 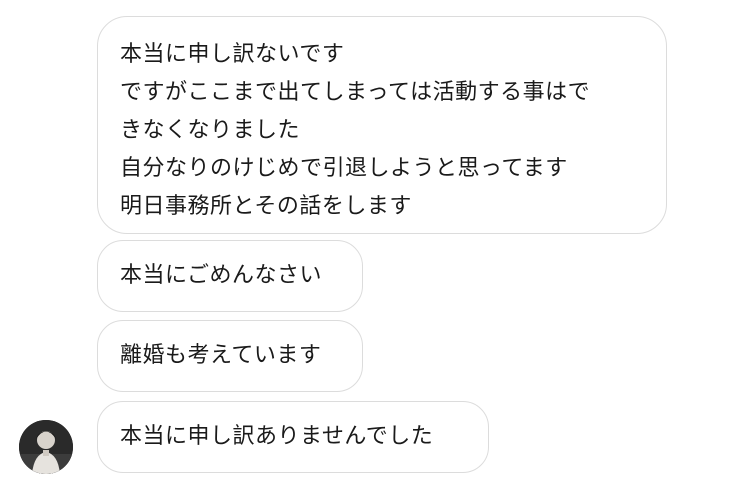 What do you see at coordinates (221, 275) in the screenshot?
I see `message-text: 本当にごめんなさい` at bounding box center [221, 275].